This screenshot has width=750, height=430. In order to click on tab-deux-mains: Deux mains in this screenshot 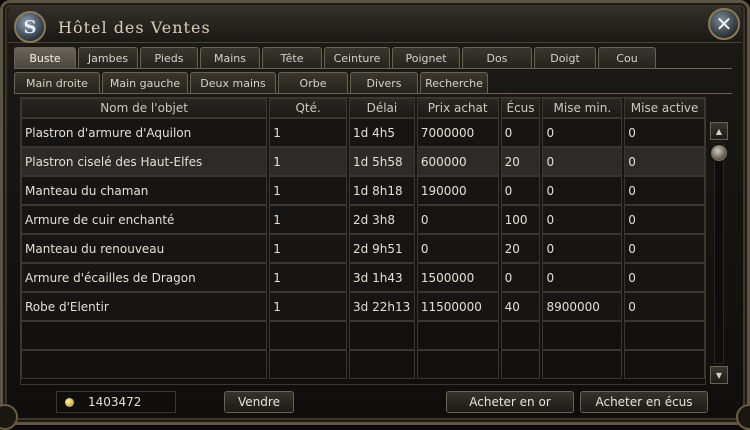, I will do `click(233, 82)`.